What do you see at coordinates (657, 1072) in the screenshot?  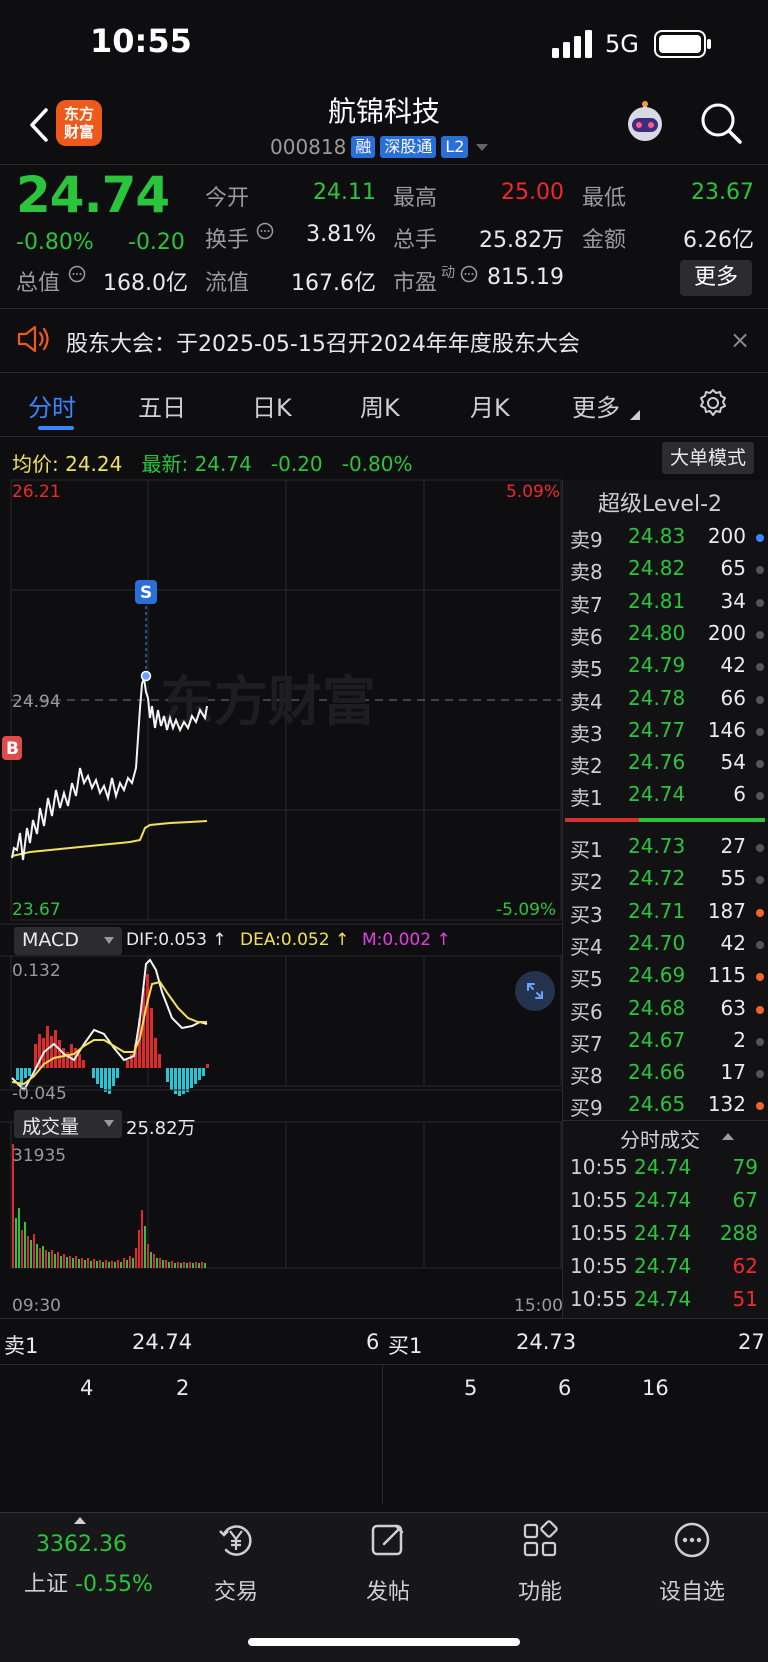 I see `bid-price: 24.66` at bounding box center [657, 1072].